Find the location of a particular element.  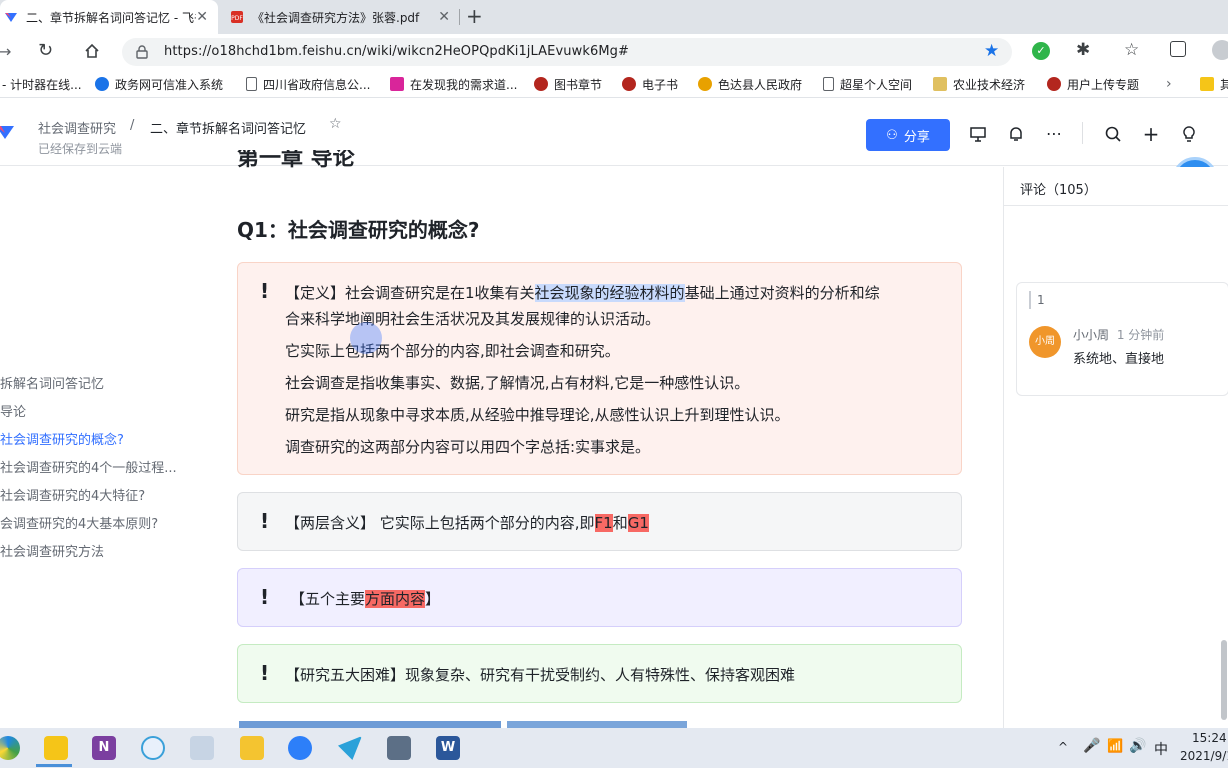

bookmark-item: 电子书 is located at coordinates (650, 84).